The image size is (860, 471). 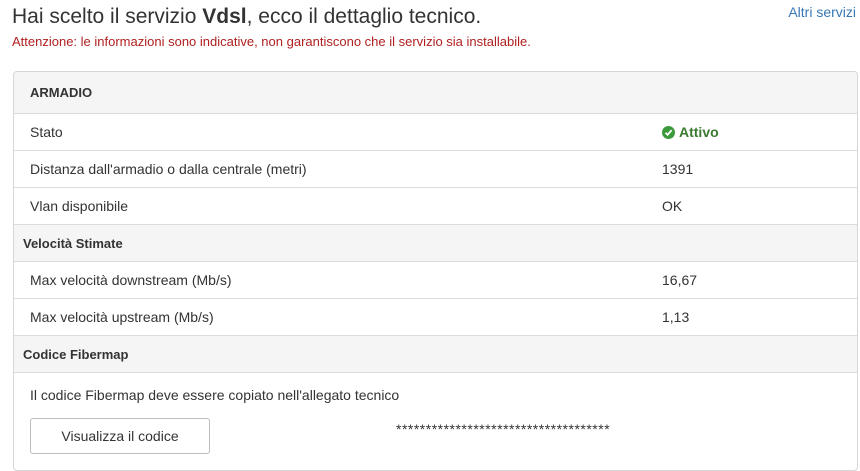 What do you see at coordinates (73, 243) in the screenshot?
I see `section-title: Velocità Stimate` at bounding box center [73, 243].